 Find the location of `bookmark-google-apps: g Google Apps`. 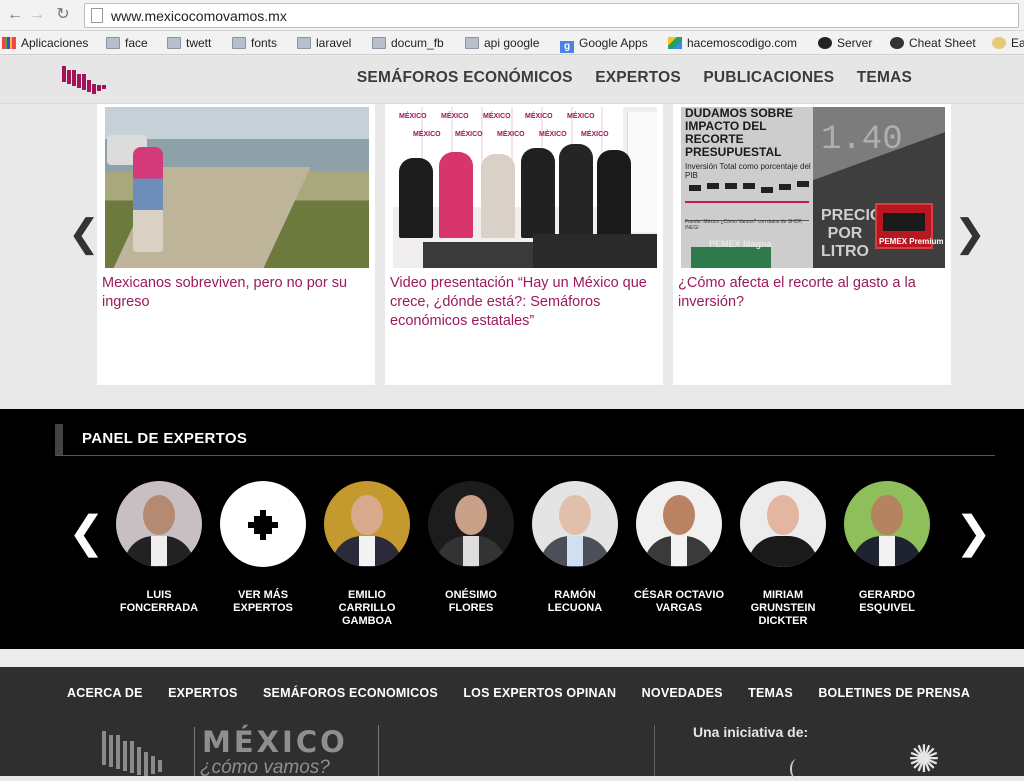

bookmark-google-apps: g Google Apps is located at coordinates (604, 44).